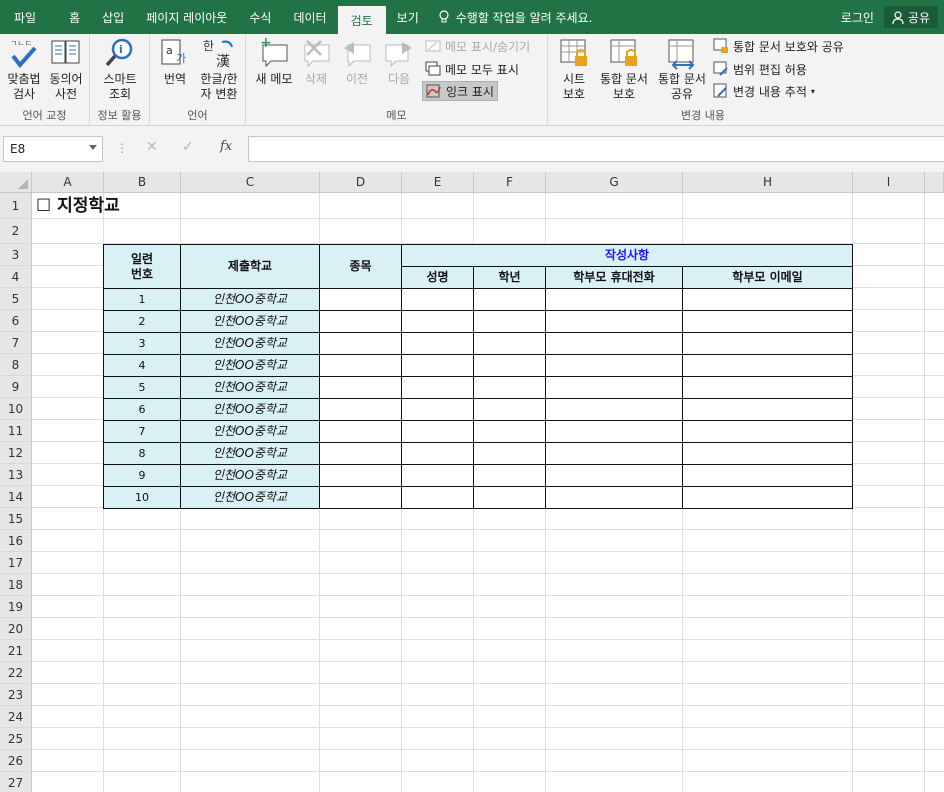 The width and height of the screenshot is (944, 792). Describe the element at coordinates (142, 431) in the screenshot. I see `serial-number-cell: 7` at that location.